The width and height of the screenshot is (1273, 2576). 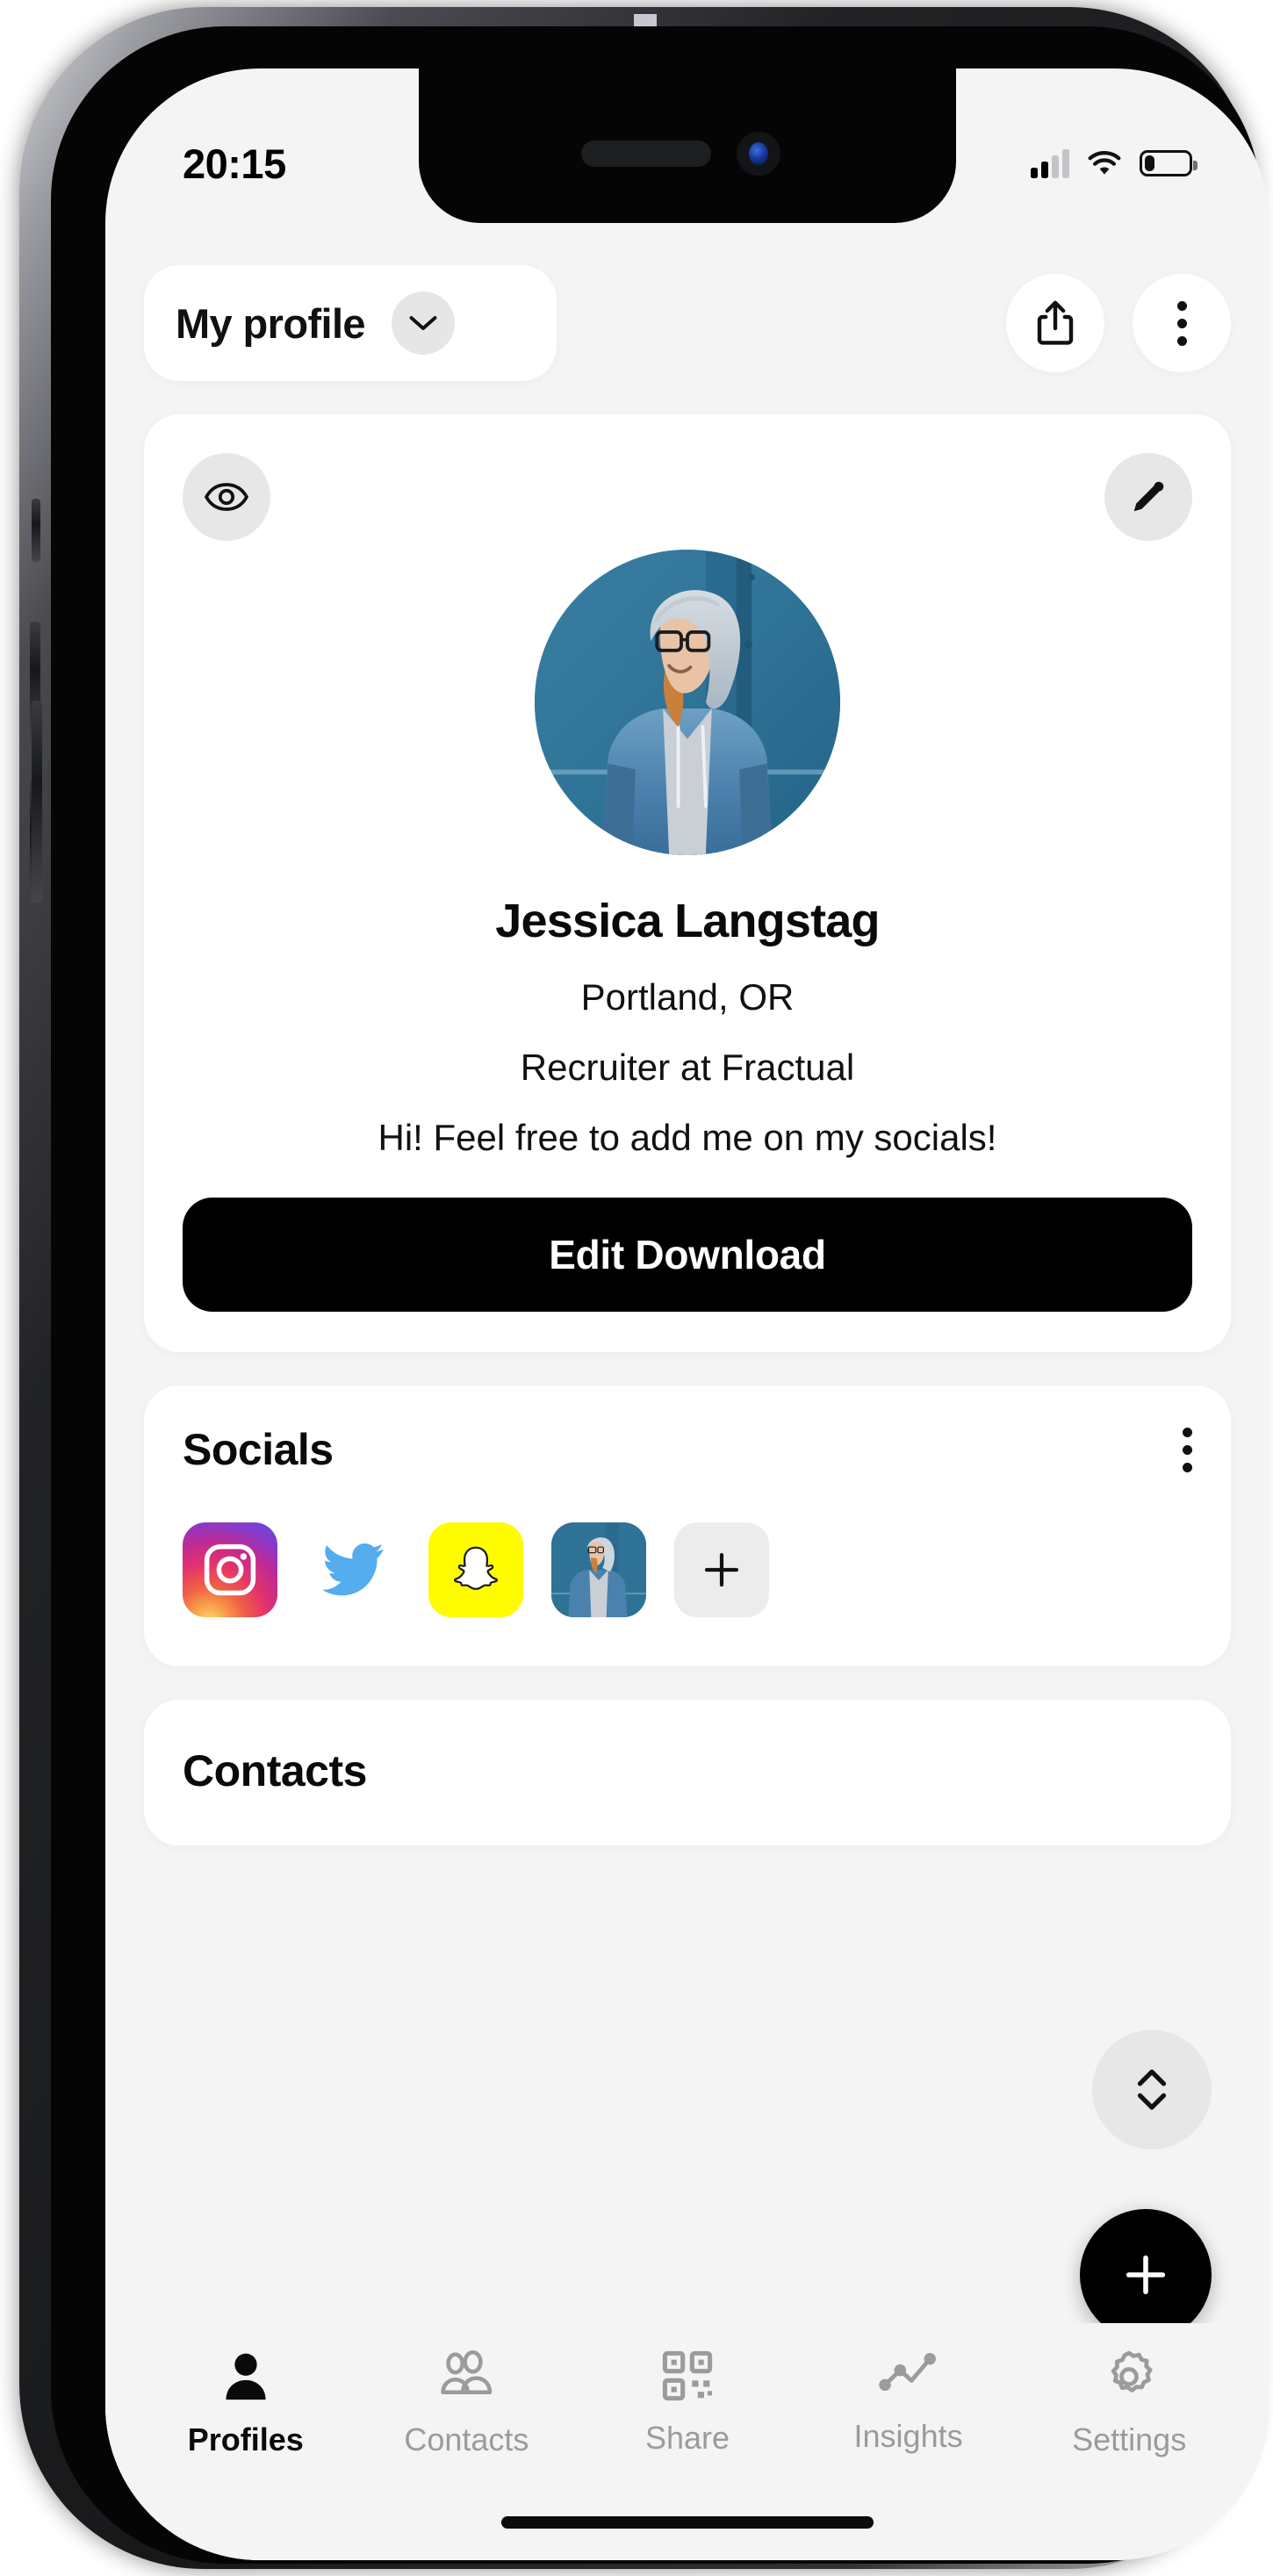 I want to click on page-title: My profile, so click(x=271, y=323).